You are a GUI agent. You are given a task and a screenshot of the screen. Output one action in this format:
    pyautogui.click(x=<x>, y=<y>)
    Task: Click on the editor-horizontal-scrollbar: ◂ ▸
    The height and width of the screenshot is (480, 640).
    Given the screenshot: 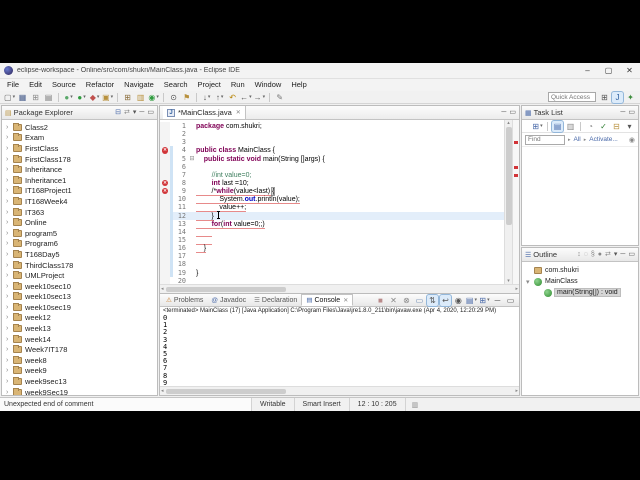 What is the action you would take?
    pyautogui.click(x=339, y=288)
    